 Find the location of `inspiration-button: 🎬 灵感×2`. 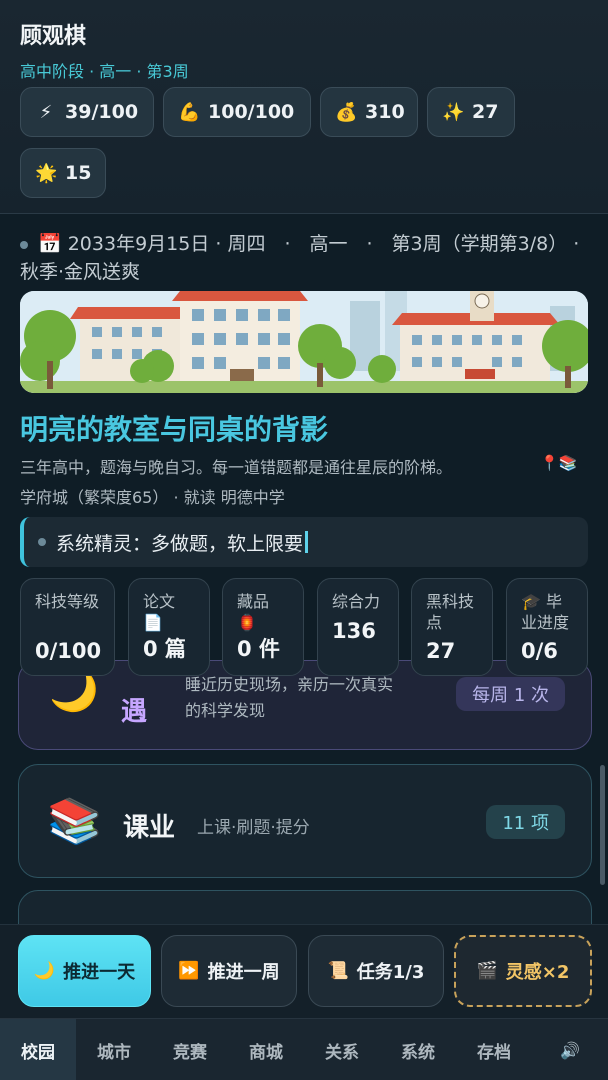

inspiration-button: 🎬 灵感×2 is located at coordinates (523, 971).